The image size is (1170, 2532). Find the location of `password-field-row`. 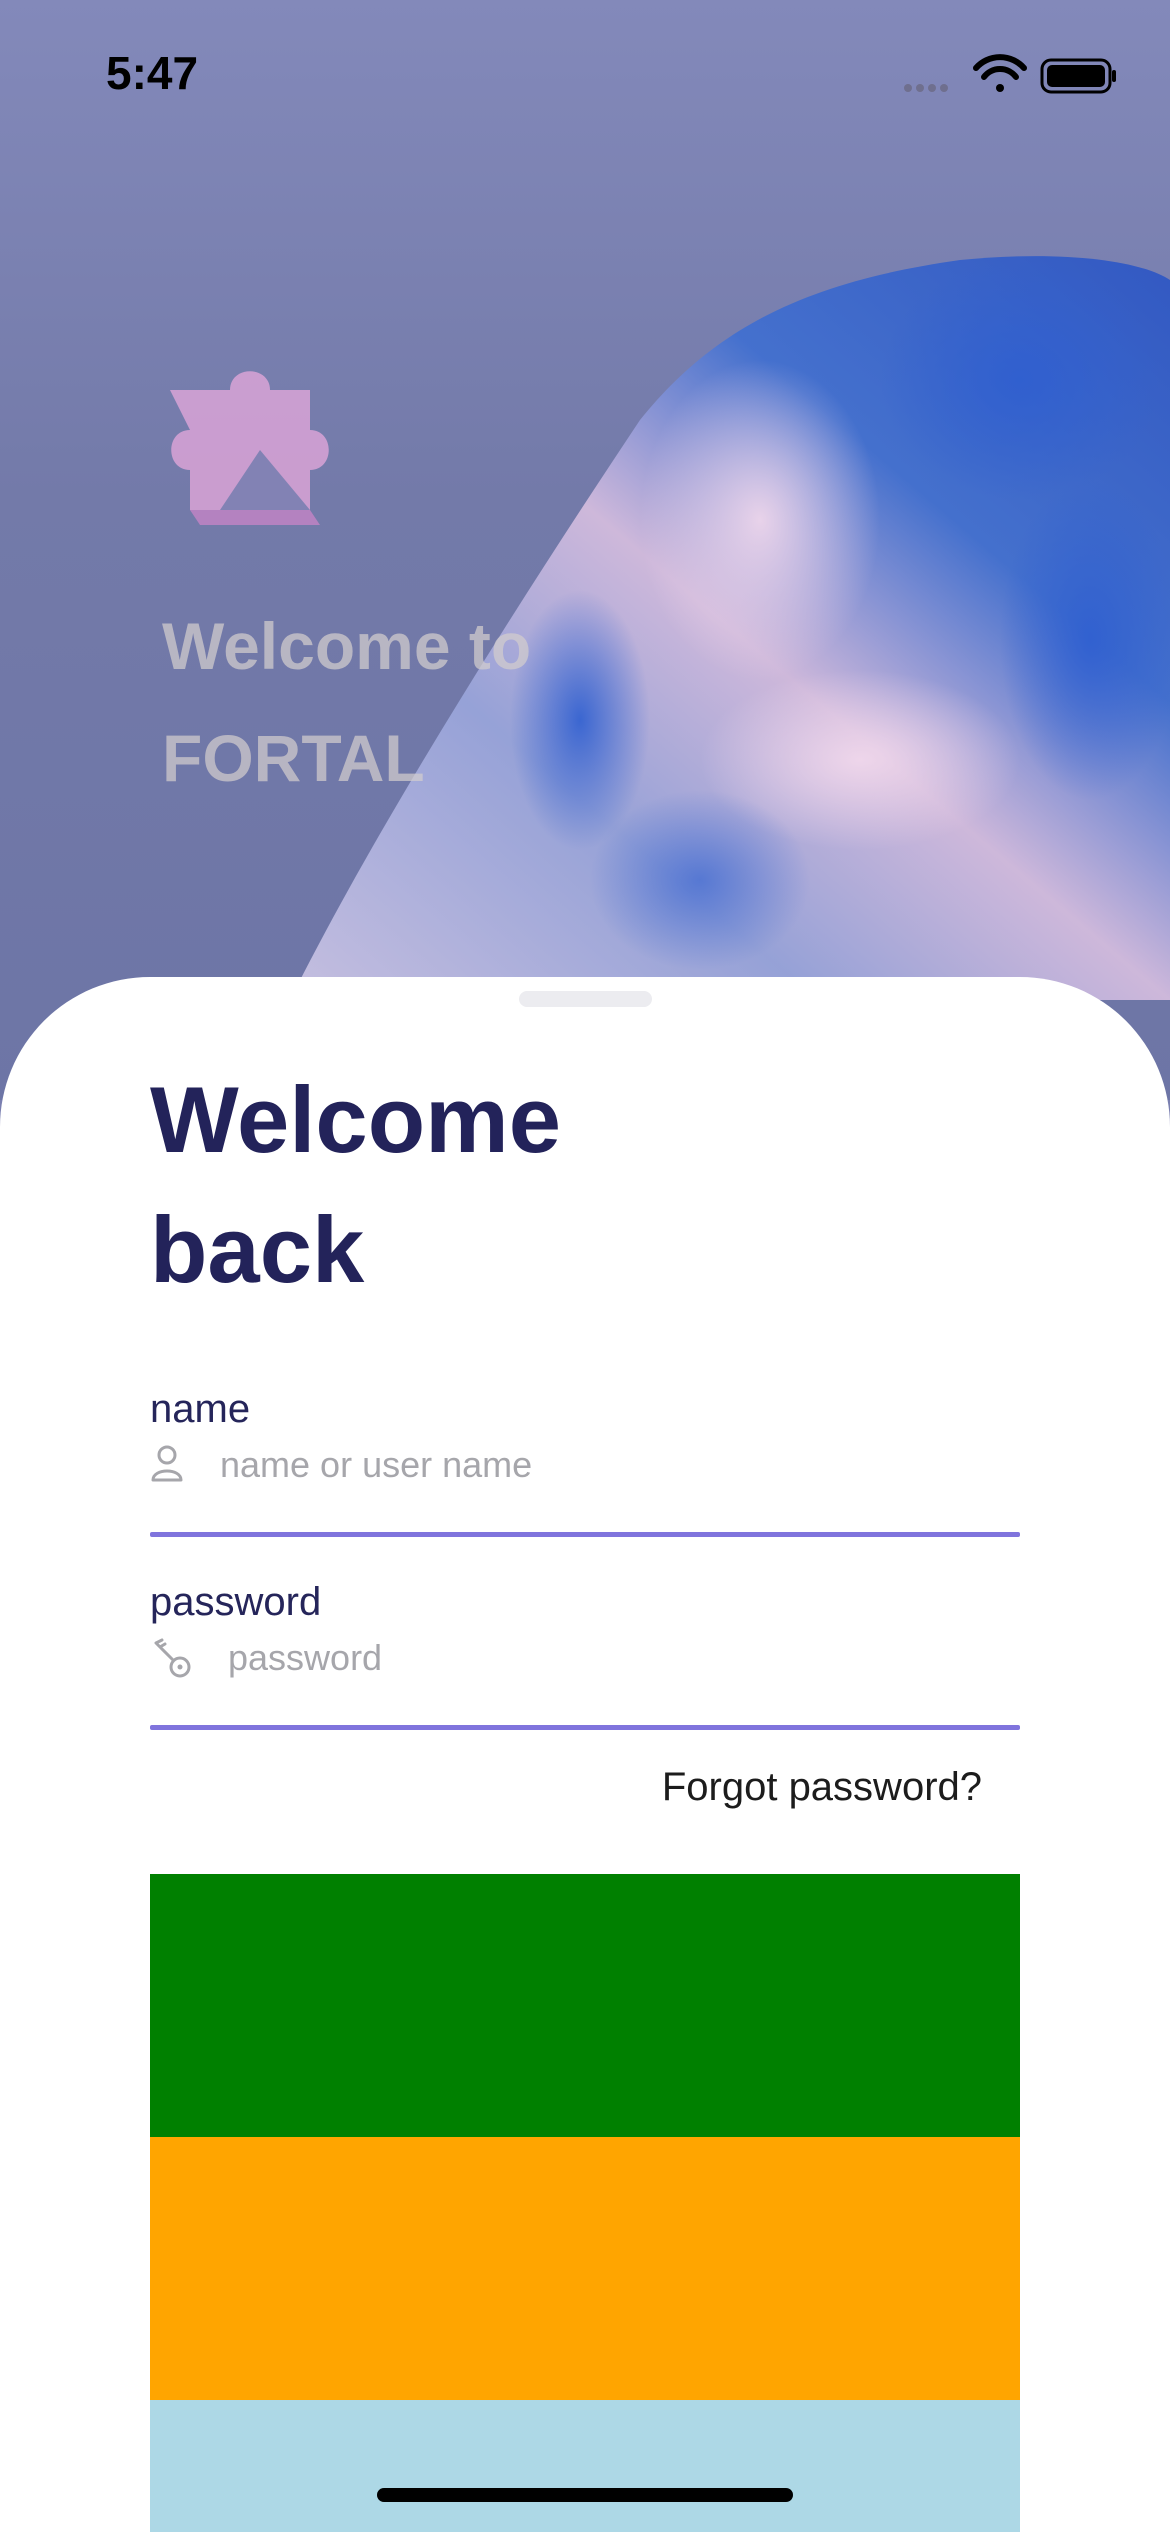

password-field-row is located at coordinates (585, 1658).